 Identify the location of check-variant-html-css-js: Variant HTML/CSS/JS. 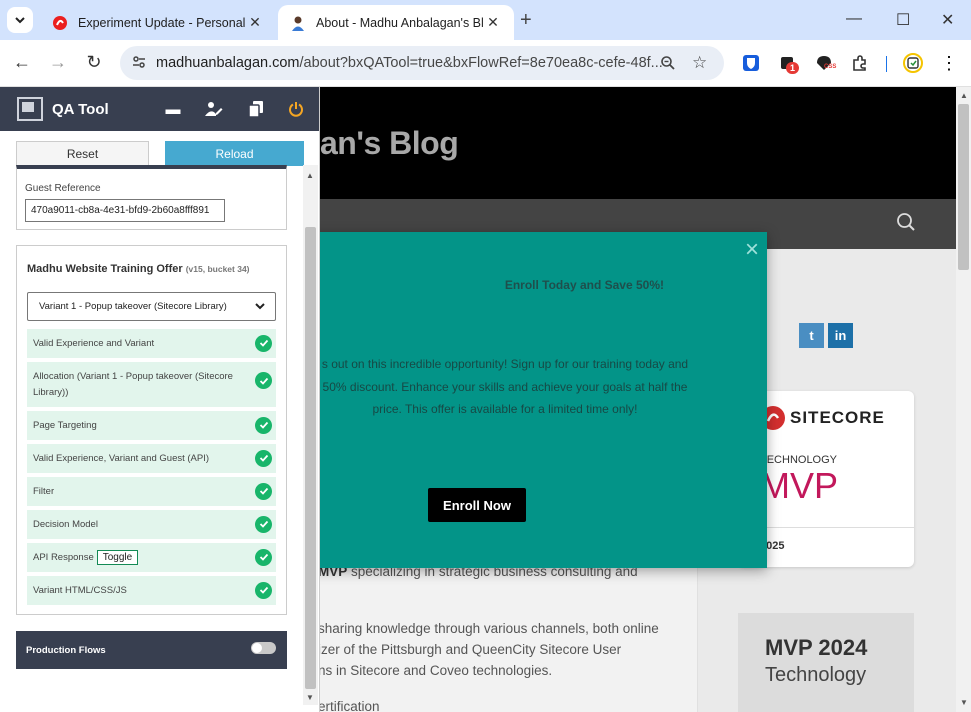
(151, 590).